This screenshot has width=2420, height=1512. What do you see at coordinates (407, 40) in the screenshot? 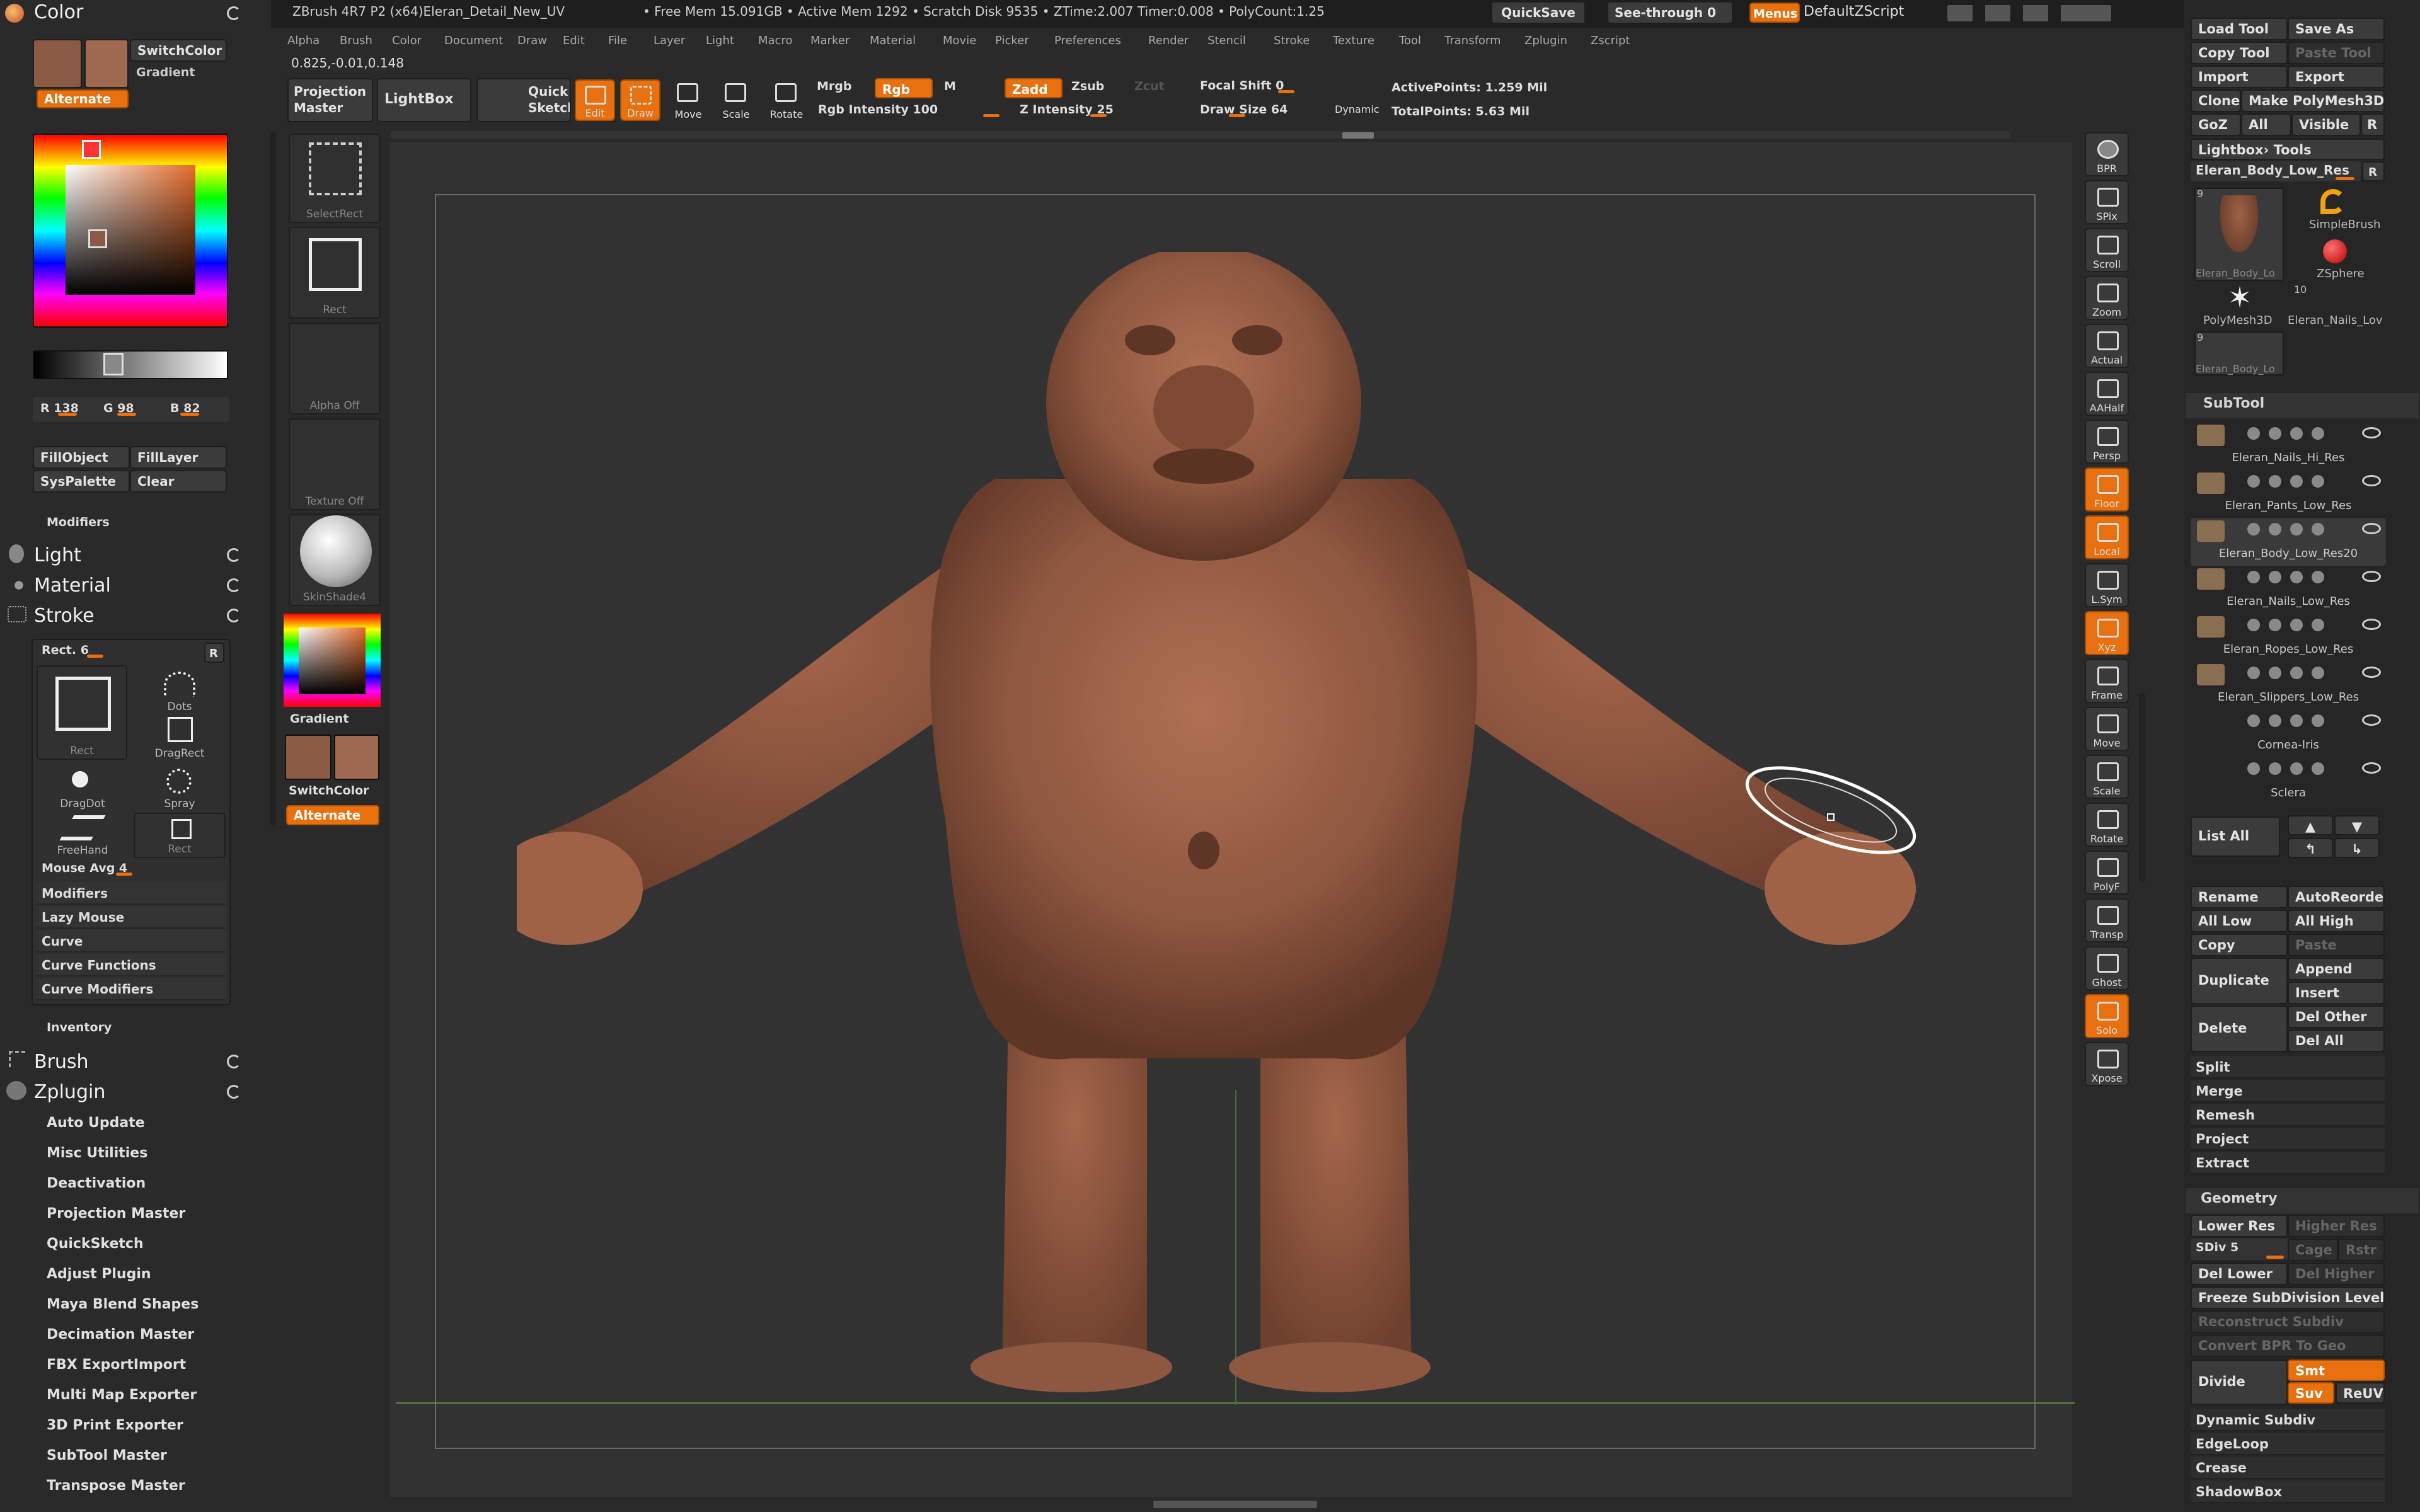
I see `menu-color: Color` at bounding box center [407, 40].